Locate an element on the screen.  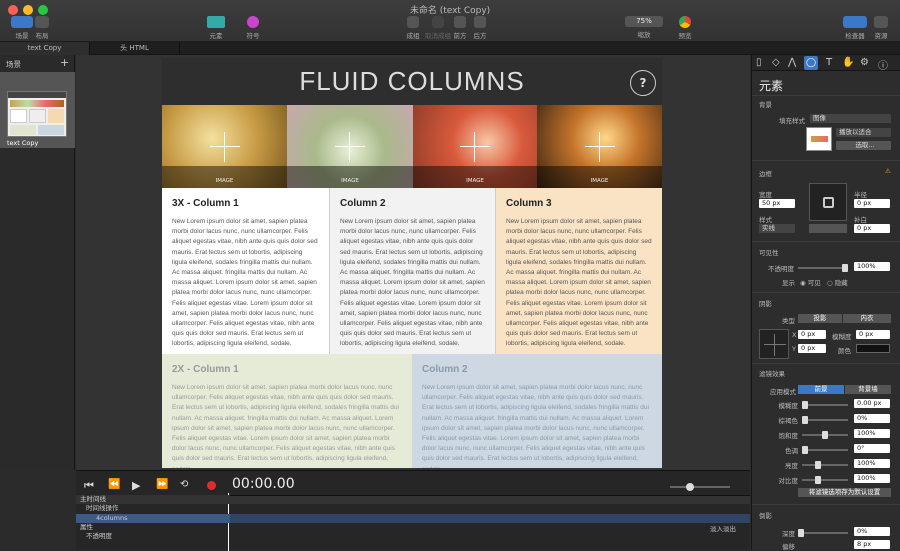
apply-front-segment: 前景 is located at coordinates (821, 389).